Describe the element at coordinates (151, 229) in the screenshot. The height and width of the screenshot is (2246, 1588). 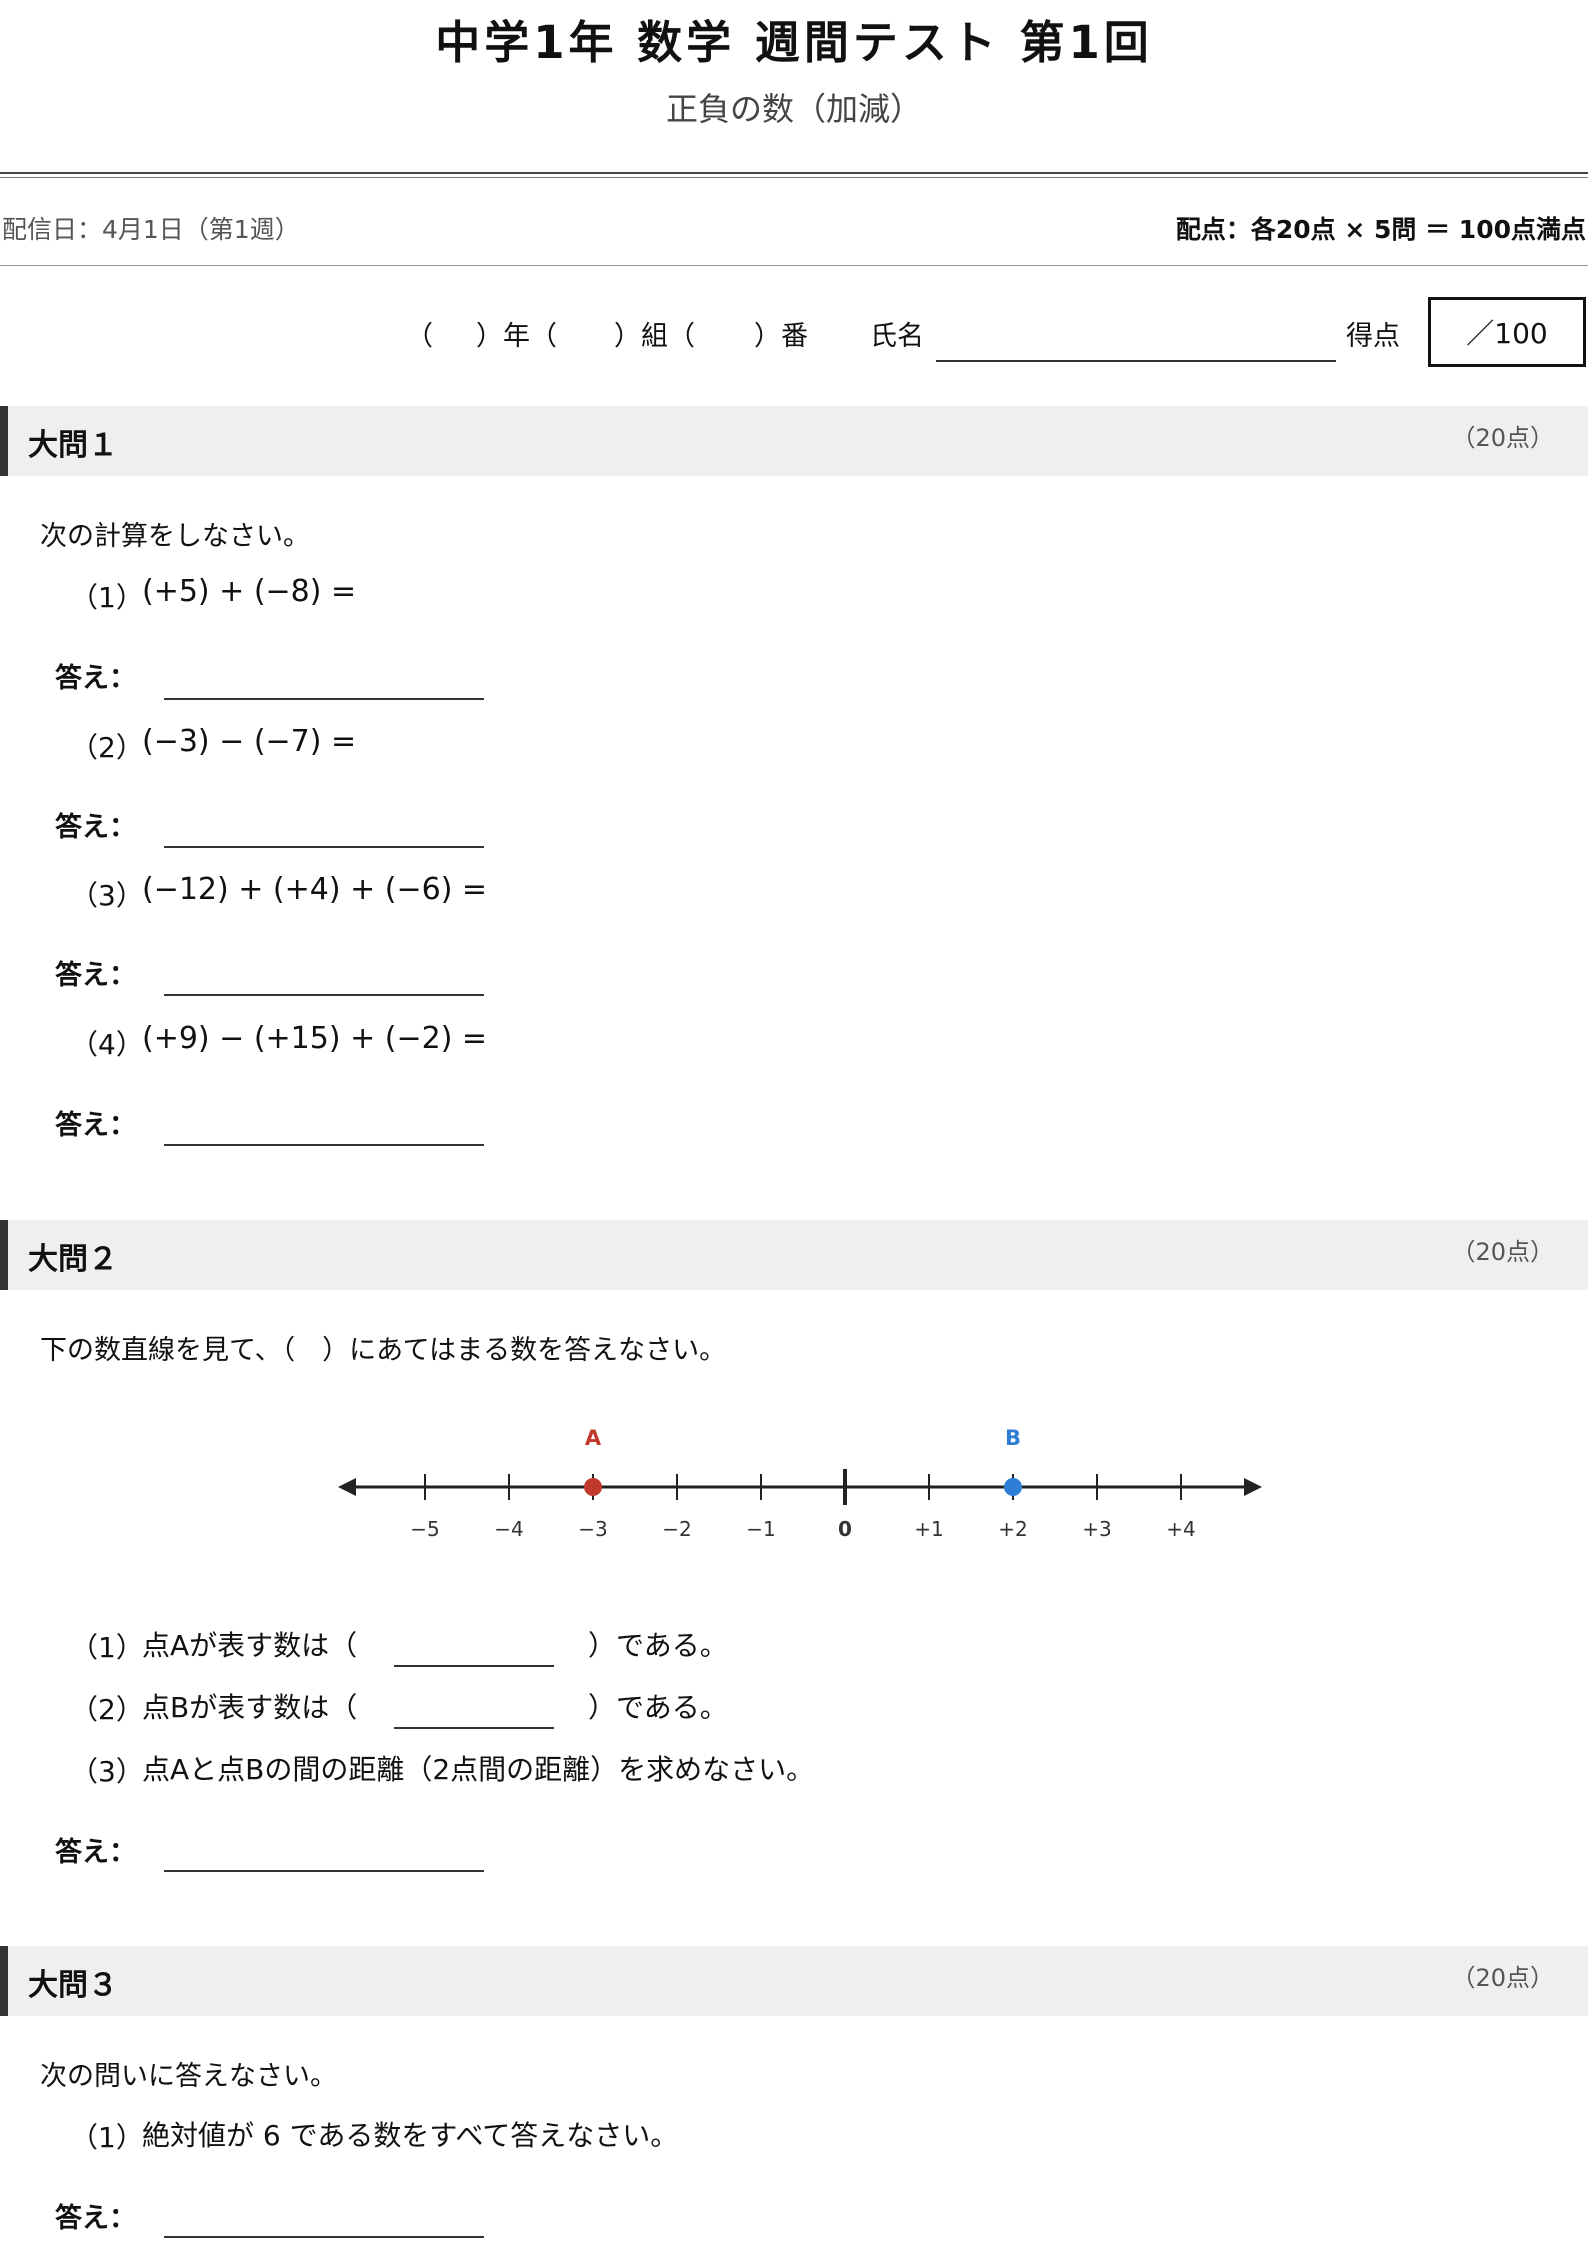
I see `delivery-date: 配信日：4月1日（第1週）` at that location.